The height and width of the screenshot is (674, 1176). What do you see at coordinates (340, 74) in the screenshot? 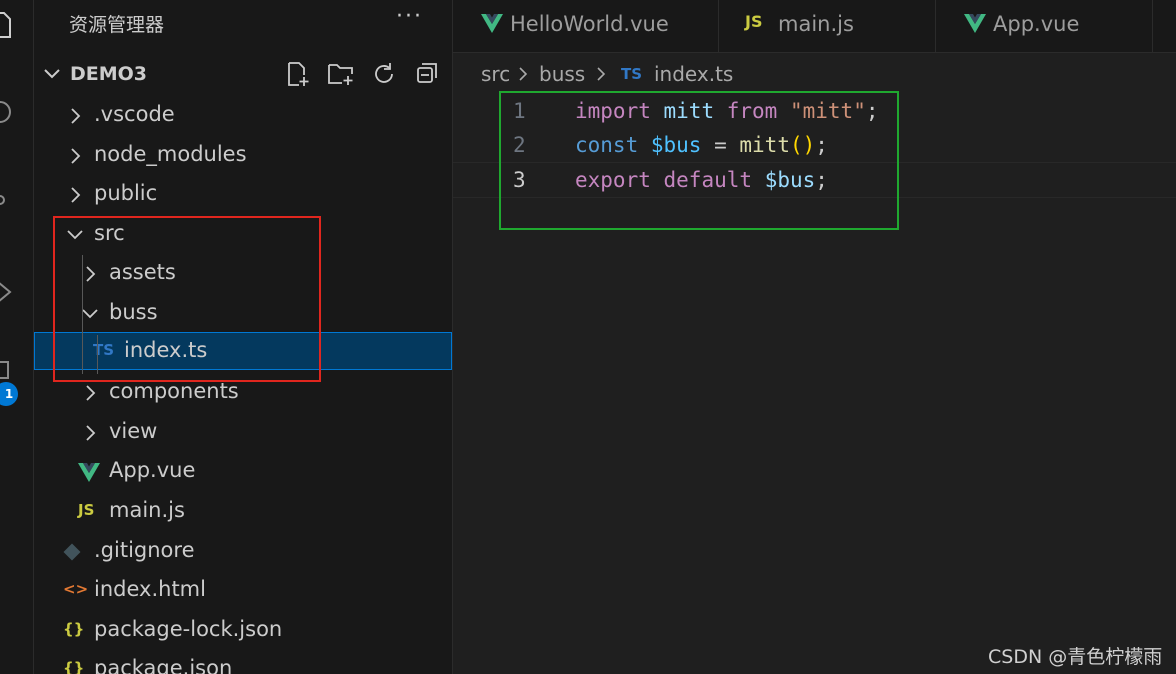
I see `new-folder-icon` at bounding box center [340, 74].